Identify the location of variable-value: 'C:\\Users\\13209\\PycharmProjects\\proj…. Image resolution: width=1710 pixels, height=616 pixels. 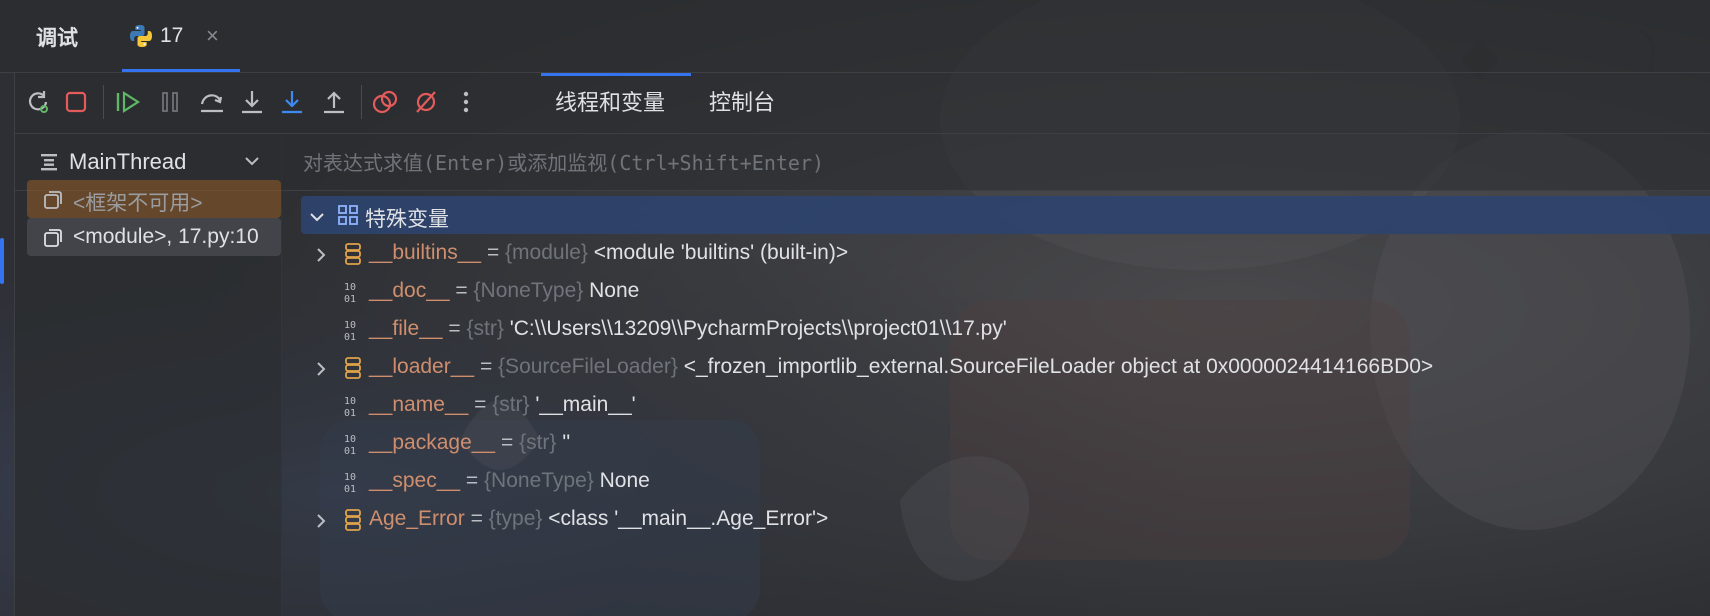
(758, 328).